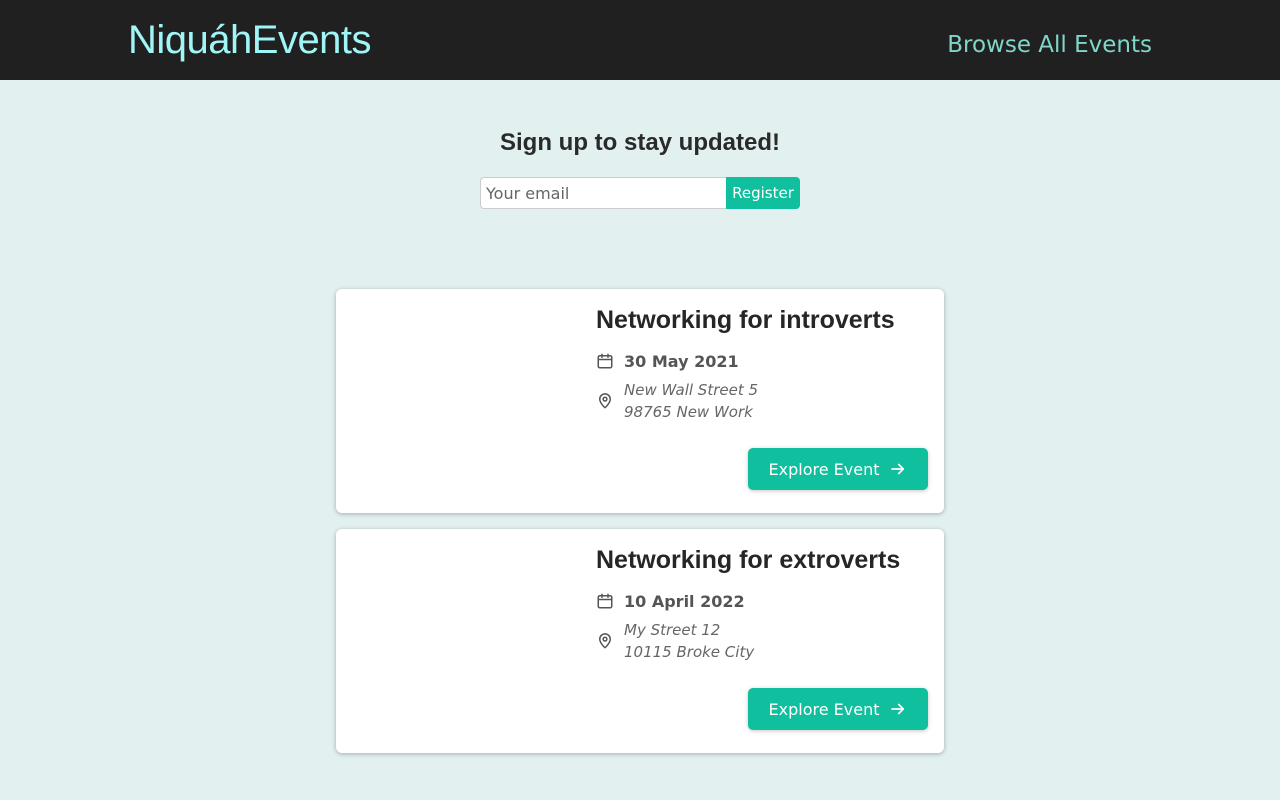 This screenshot has height=800, width=1280. I want to click on event-date-row: 10 April 2022, so click(670, 601).